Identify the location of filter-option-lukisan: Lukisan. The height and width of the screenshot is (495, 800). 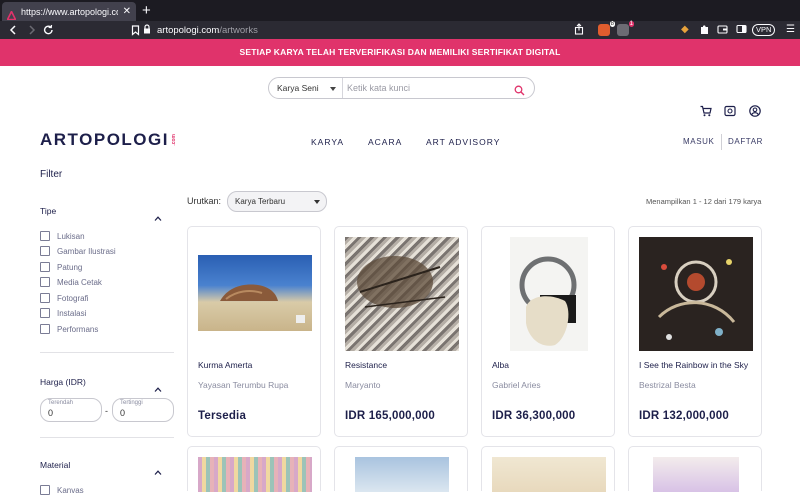
(62, 236).